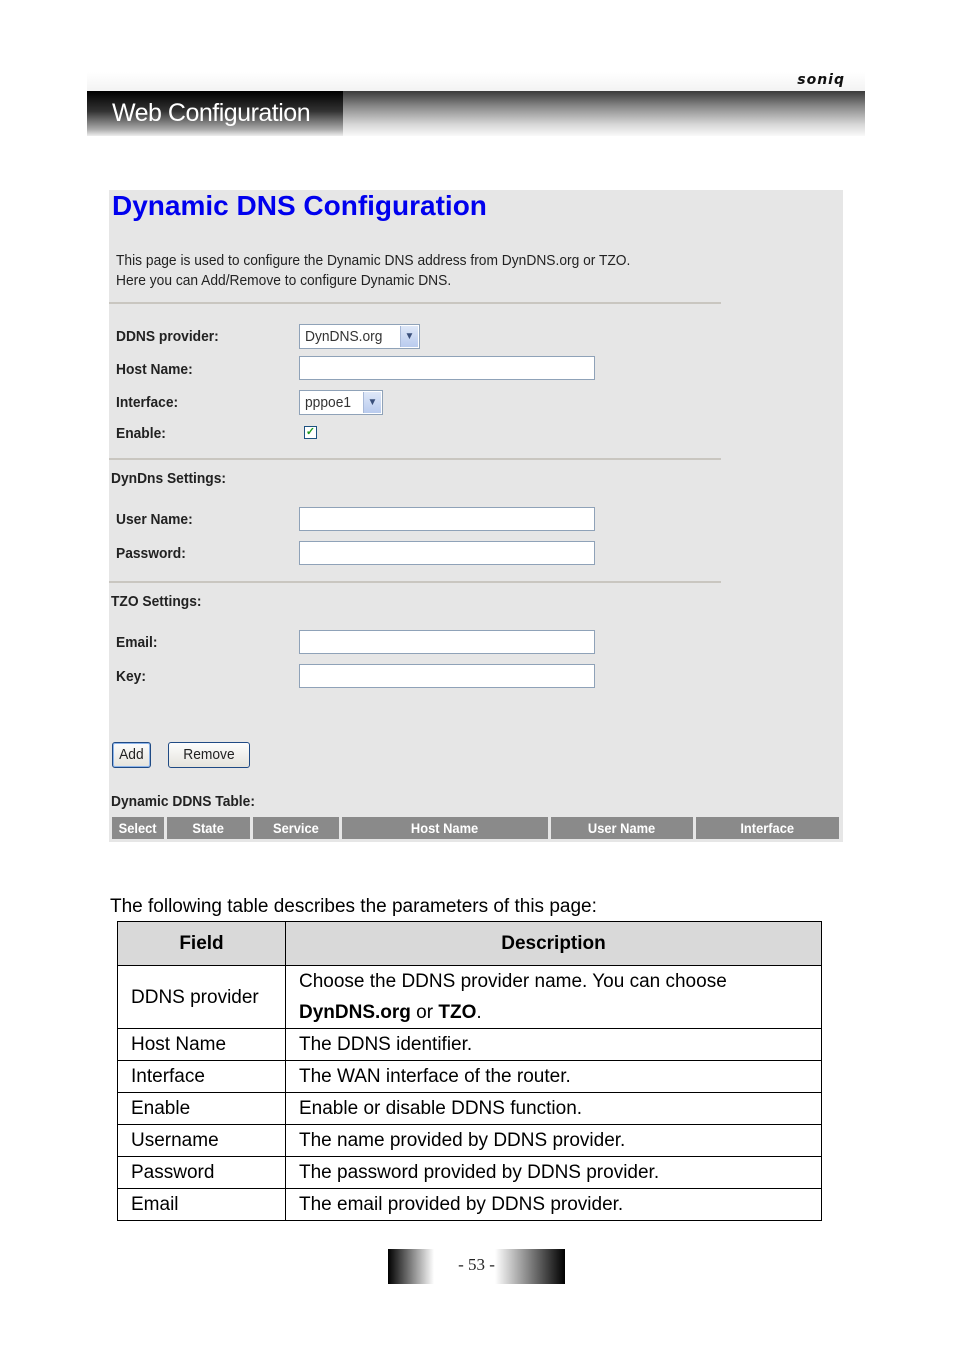  Describe the element at coordinates (201, 1204) in the screenshot. I see `field-cell: Email` at that location.